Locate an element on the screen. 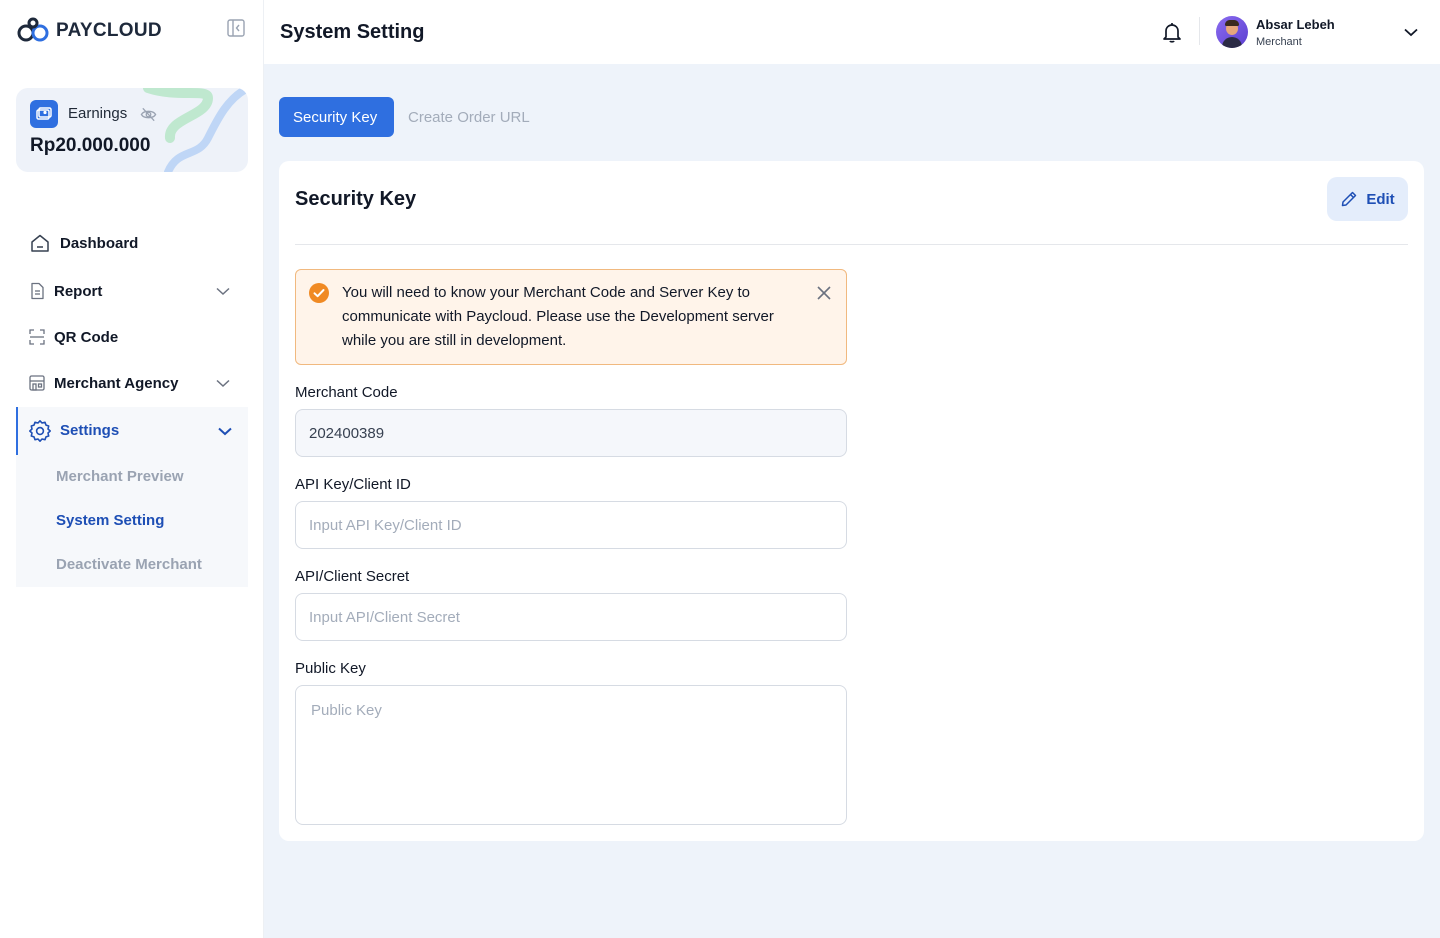 The height and width of the screenshot is (938, 1440). edit-button: Edit is located at coordinates (1367, 199).